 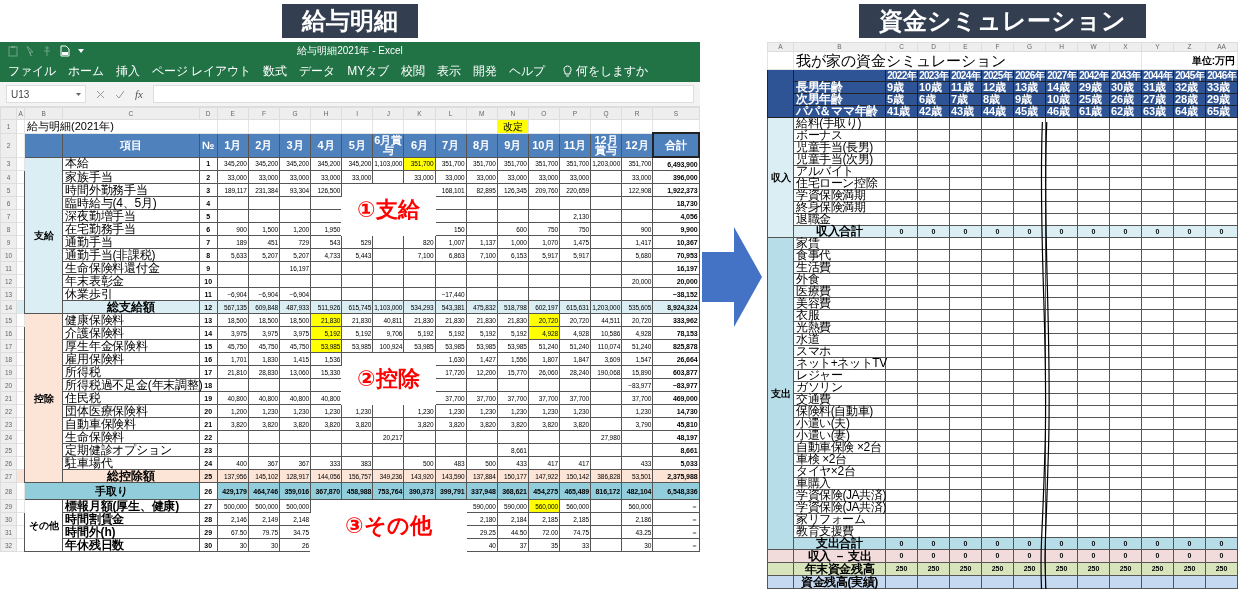 What do you see at coordinates (839, 243) in the screenshot?
I see `row-label: 家賃` at bounding box center [839, 243].